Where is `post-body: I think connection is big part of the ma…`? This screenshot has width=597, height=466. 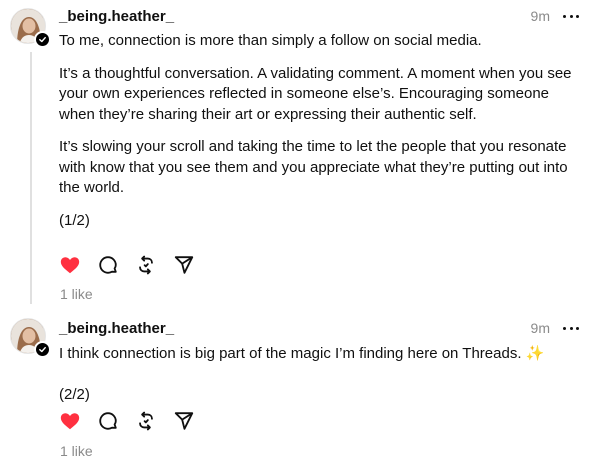 post-body: I think connection is big part of the ma… is located at coordinates (323, 374).